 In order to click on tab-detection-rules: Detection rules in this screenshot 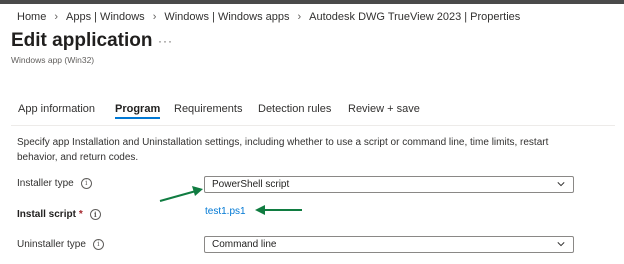, I will do `click(294, 109)`.